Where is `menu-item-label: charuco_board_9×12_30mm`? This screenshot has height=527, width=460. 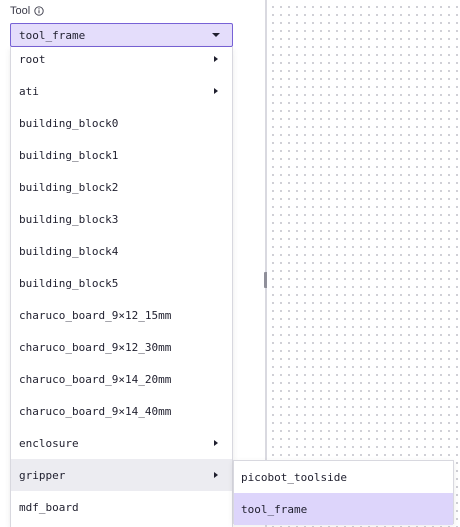
menu-item-label: charuco_board_9×12_30mm is located at coordinates (95, 347).